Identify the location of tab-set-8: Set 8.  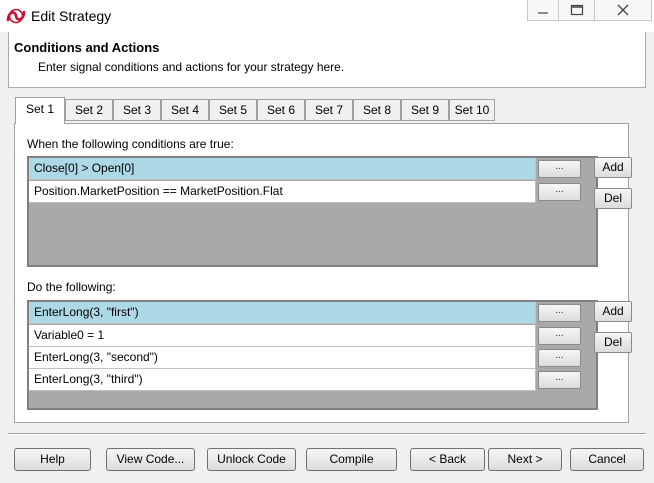
(377, 110).